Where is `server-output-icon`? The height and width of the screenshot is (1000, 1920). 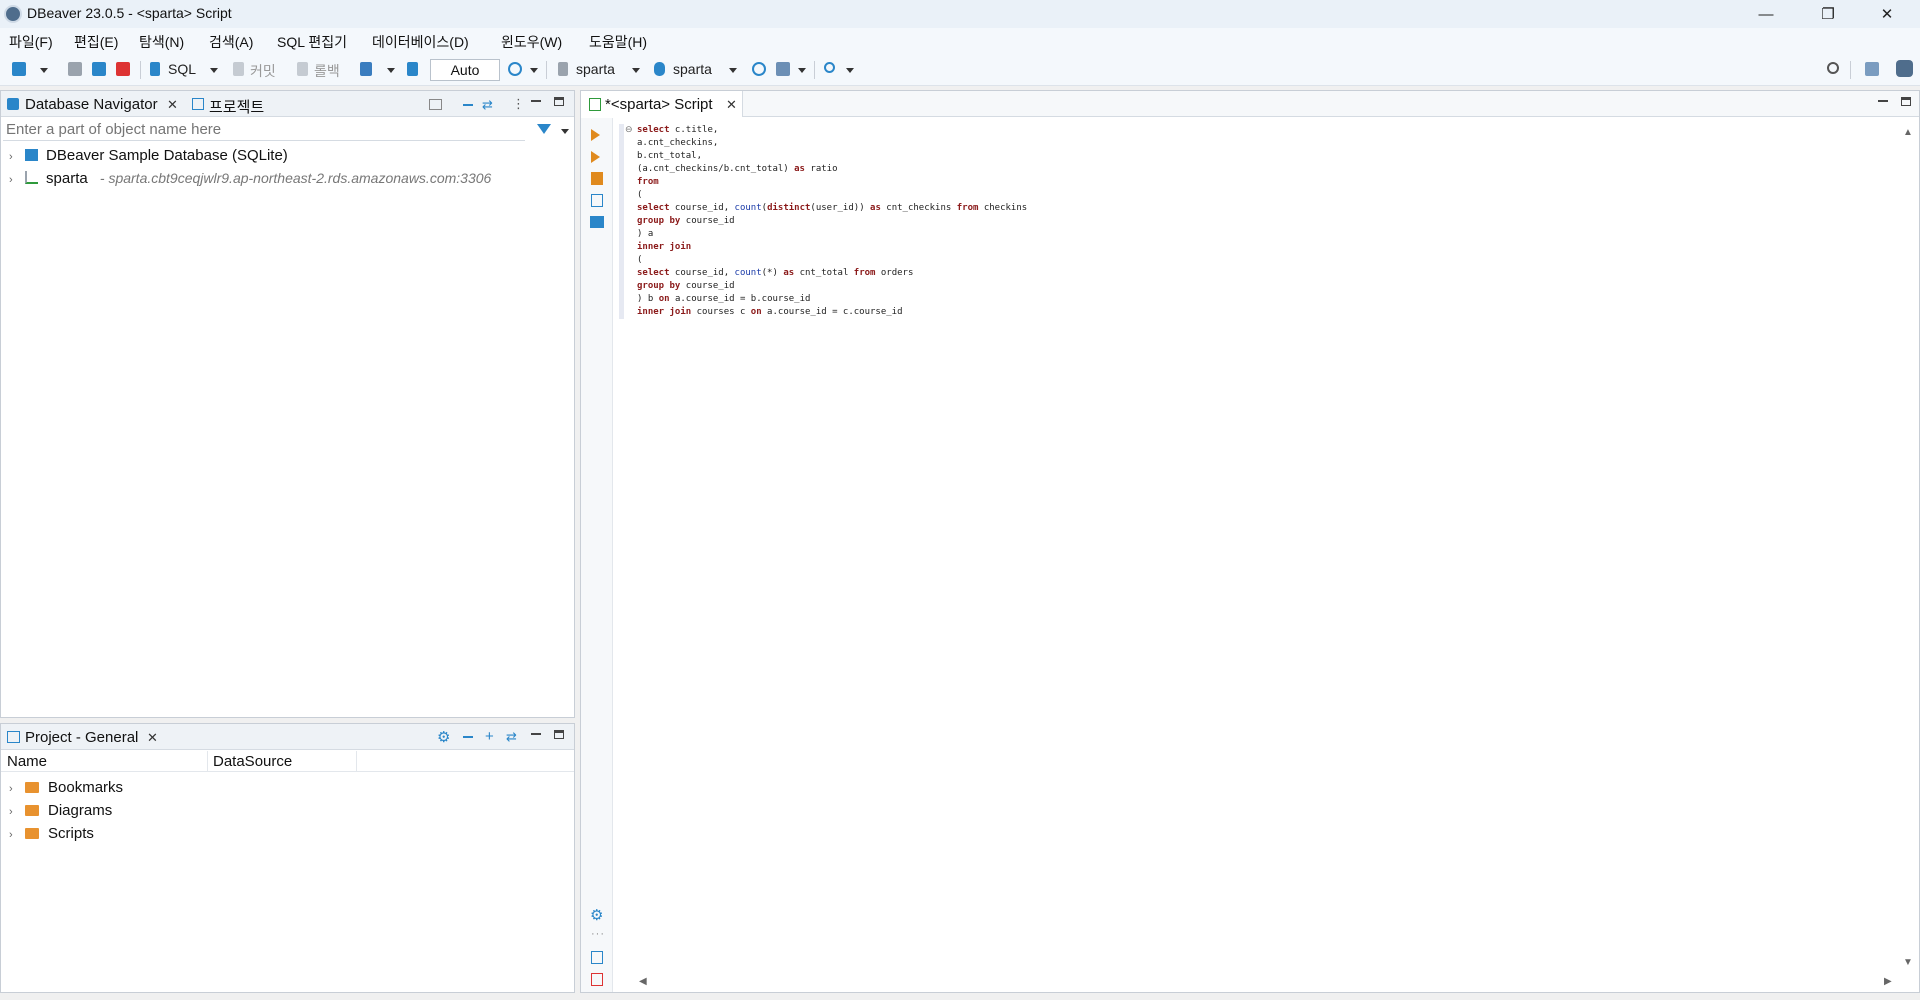
server-output-icon is located at coordinates (597, 979).